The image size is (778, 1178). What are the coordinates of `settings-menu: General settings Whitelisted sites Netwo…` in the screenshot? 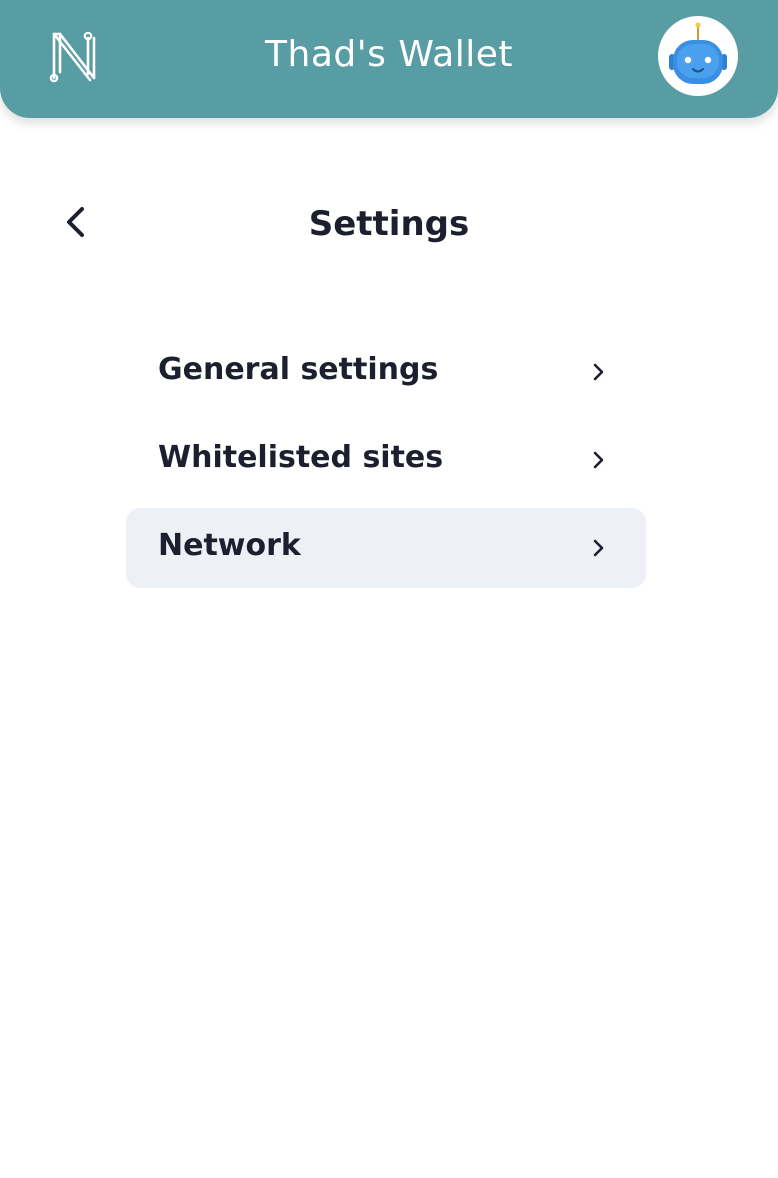 It's located at (386, 464).